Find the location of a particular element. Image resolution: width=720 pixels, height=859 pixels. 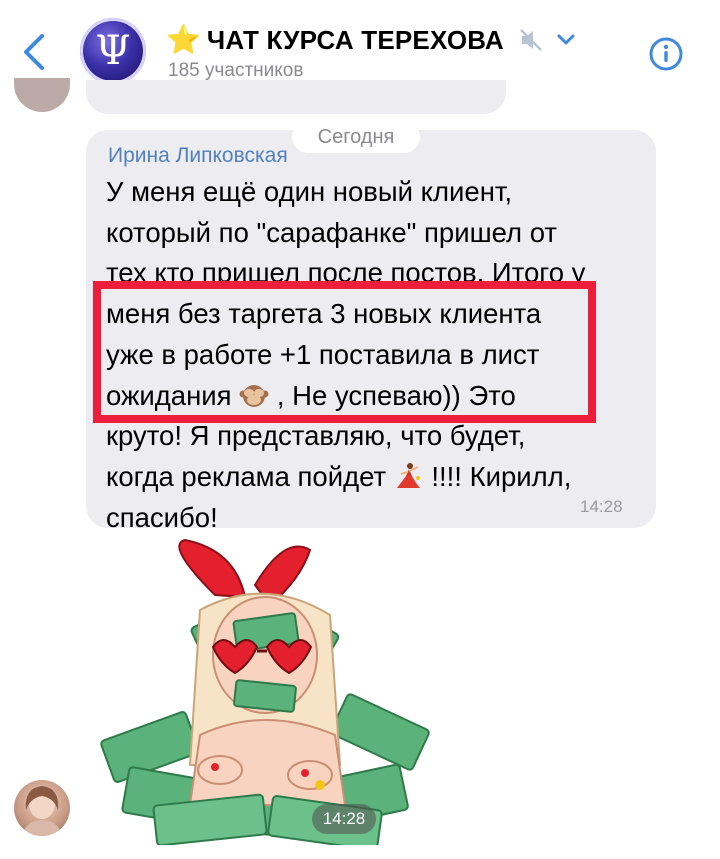

chat-header: Ψ ⭐ ЧАТ КУРСА ТЕРЕХОВА 185 участников is located at coordinates (360, 46).